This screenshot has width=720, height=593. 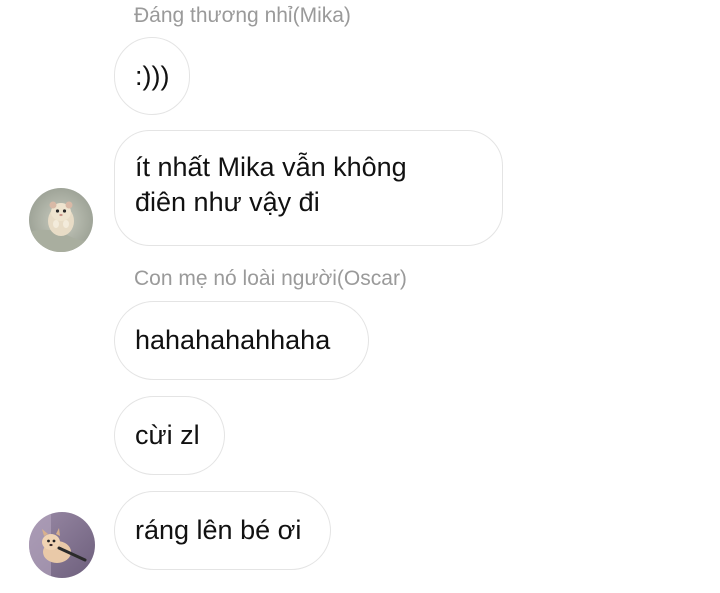 I want to click on puppy-avatar, so click(x=62, y=545).